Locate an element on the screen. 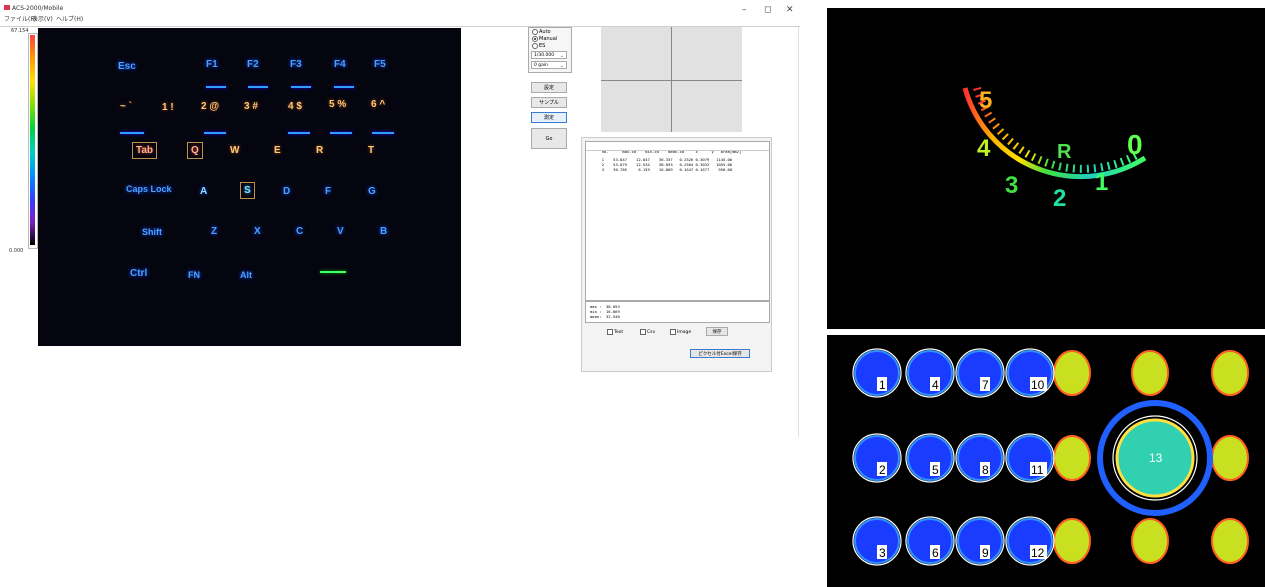 The image size is (1265, 587). measure-button: 測定 is located at coordinates (549, 117).